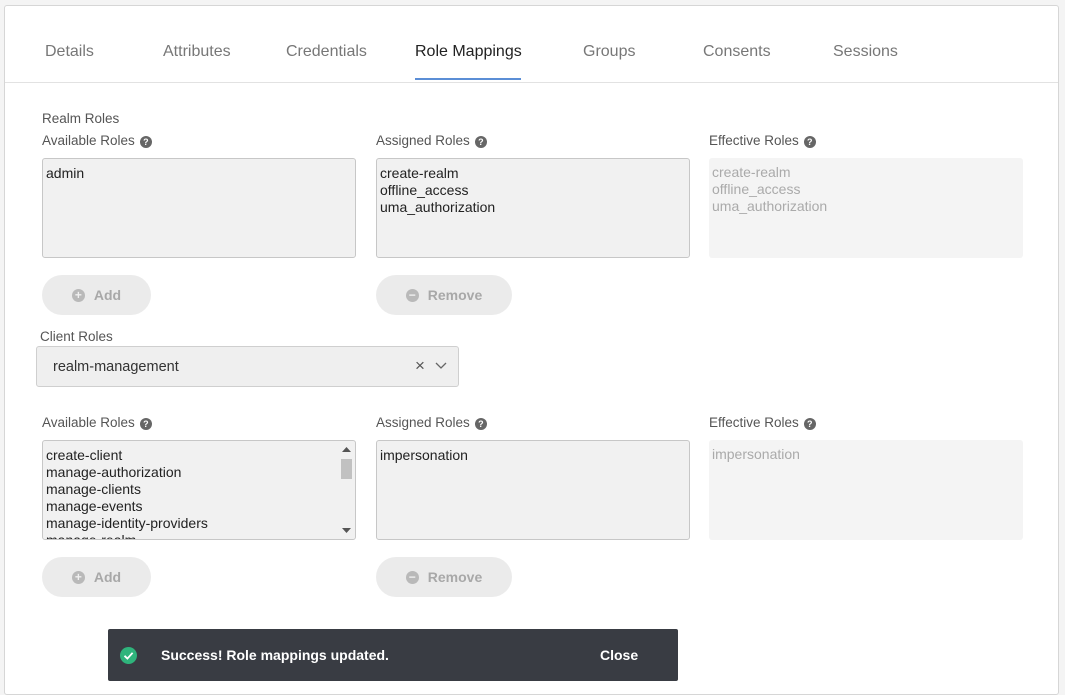 The image size is (1065, 695). I want to click on realm-roles-label: Realm Roles, so click(81, 118).